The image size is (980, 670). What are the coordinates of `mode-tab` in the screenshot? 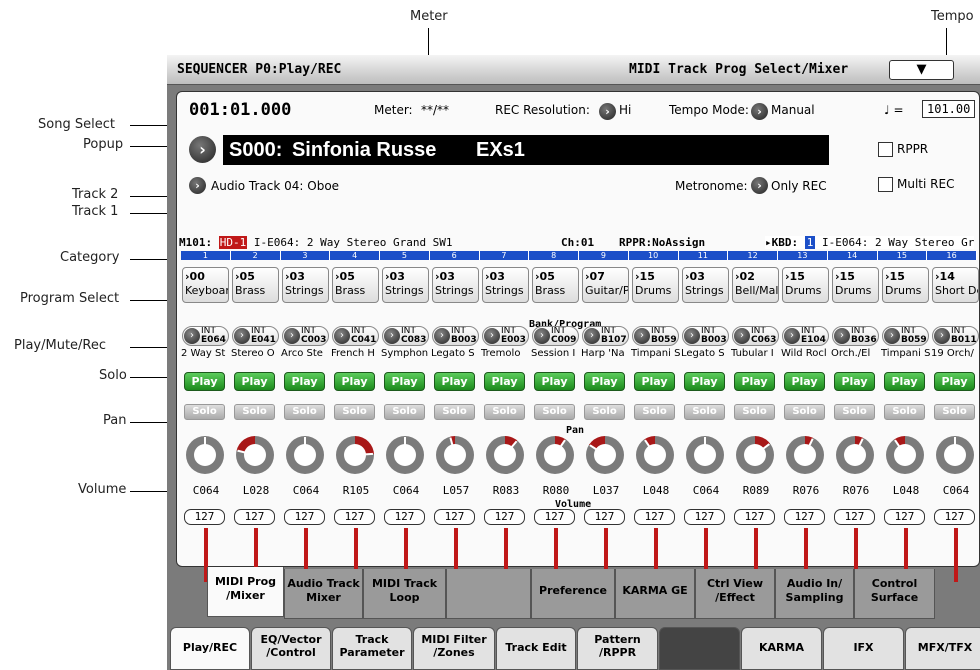 It's located at (699, 648).